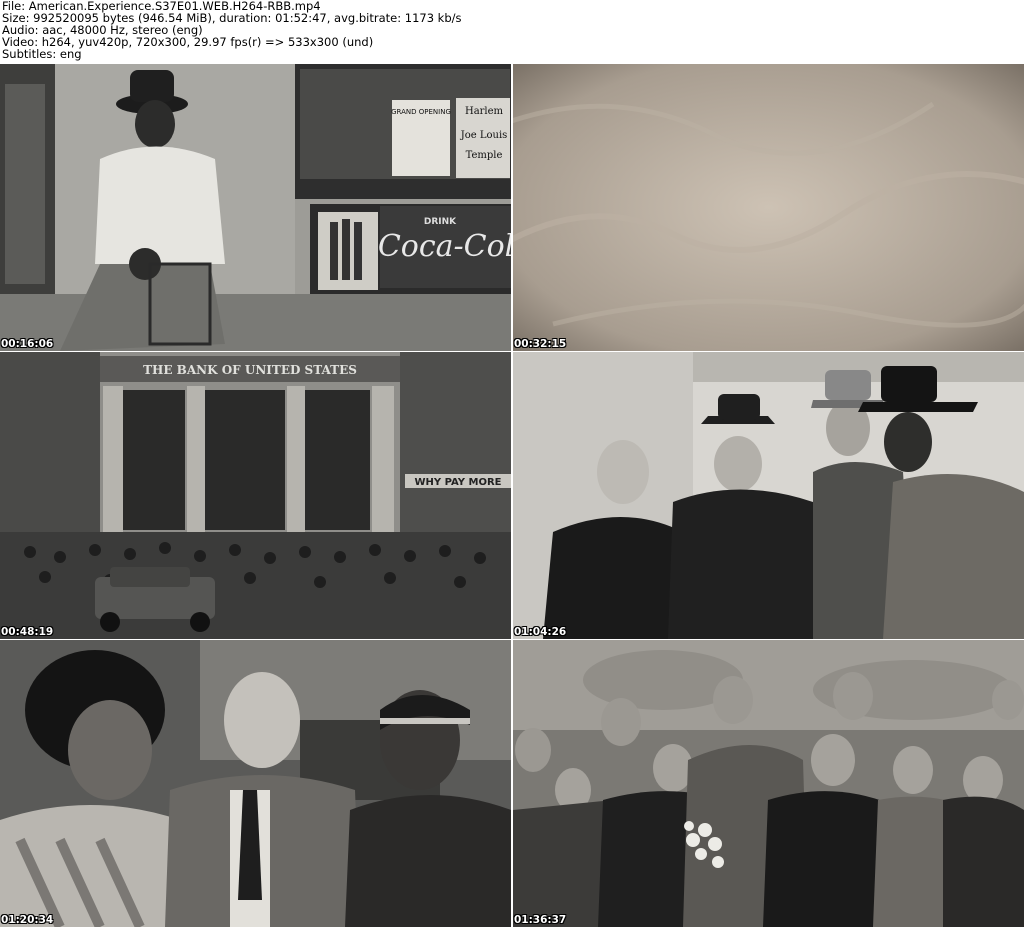  I want to click on poster-temple: Temple, so click(484, 155).